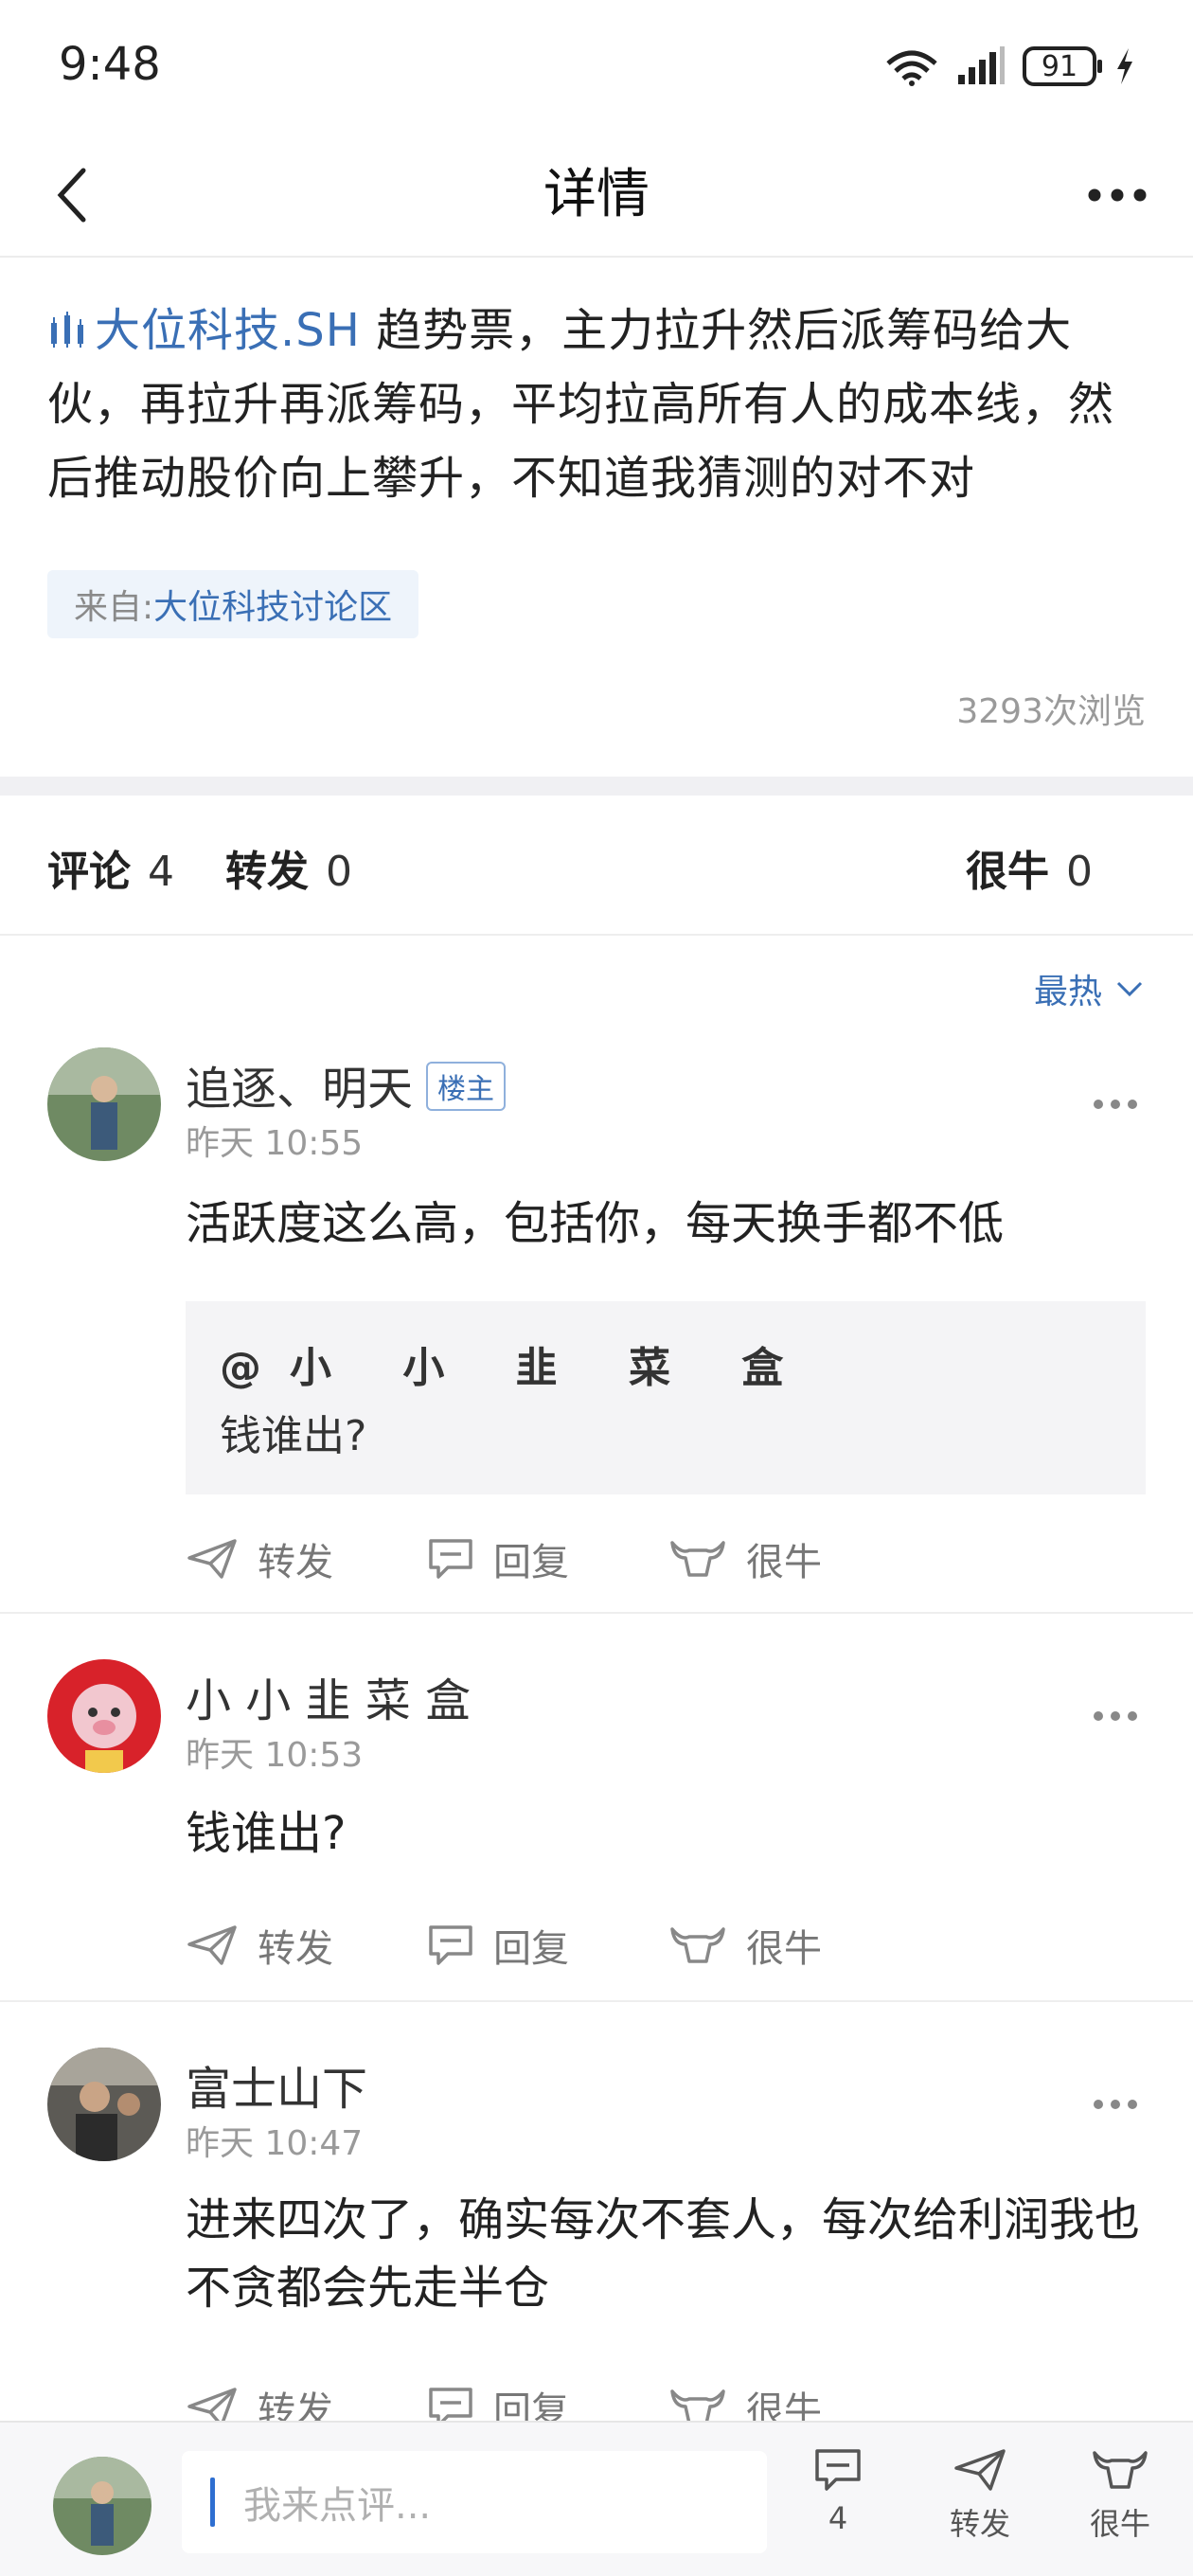 This screenshot has height=2576, width=1193. Describe the element at coordinates (911, 68) in the screenshot. I see `wifi-icon` at that location.